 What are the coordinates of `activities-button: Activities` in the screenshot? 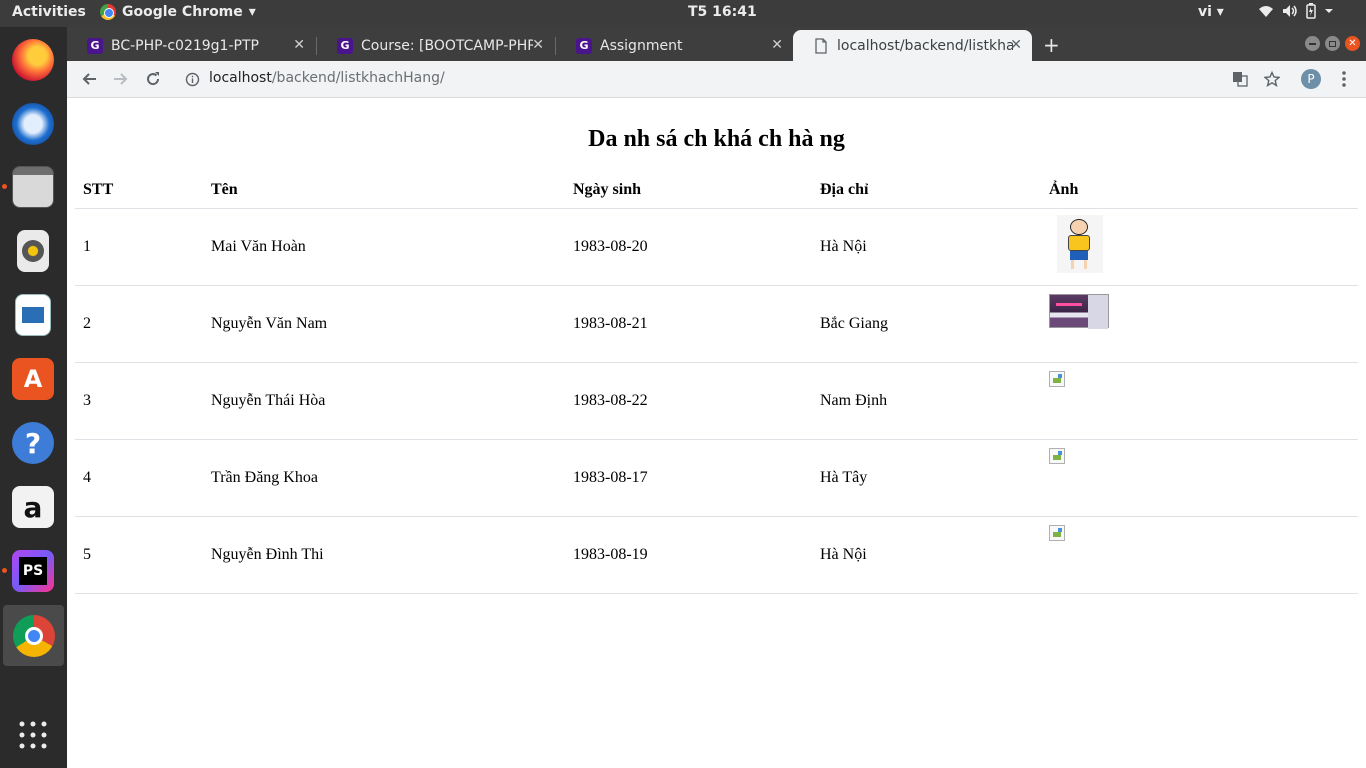 It's located at (49, 12).